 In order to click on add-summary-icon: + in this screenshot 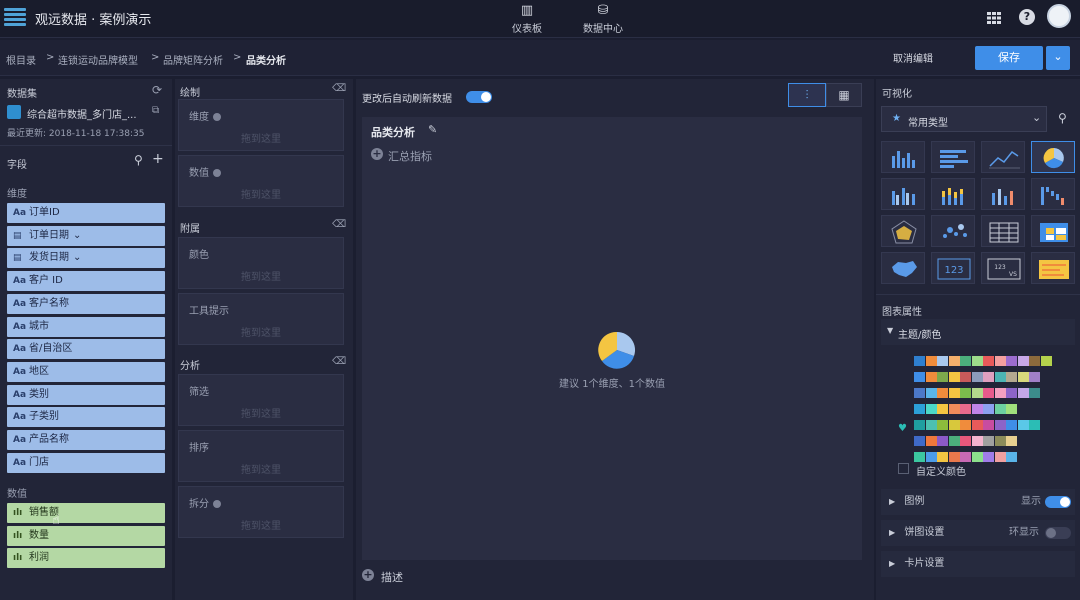, I will do `click(377, 154)`.